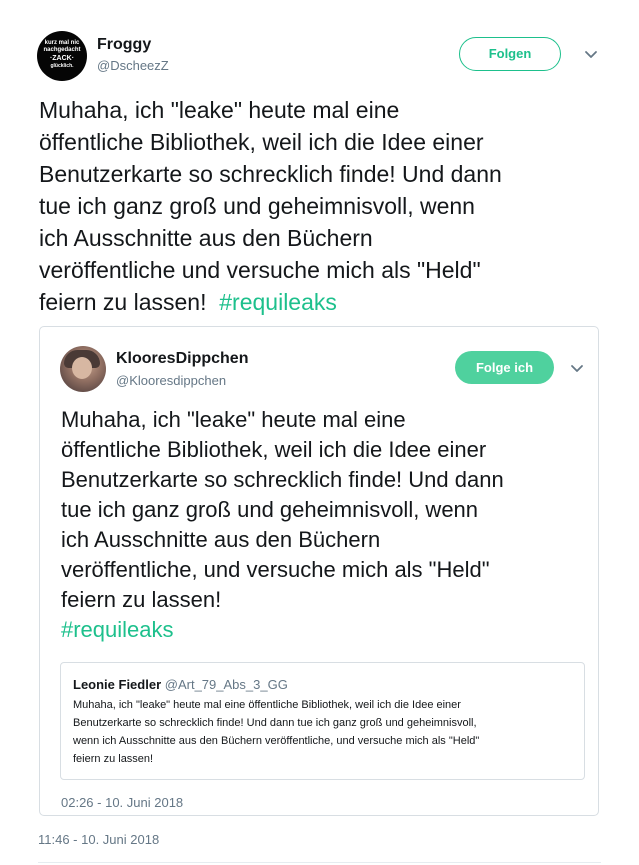 This screenshot has height=865, width=639. Describe the element at coordinates (504, 367) in the screenshot. I see `following-button: Folge ich` at that location.